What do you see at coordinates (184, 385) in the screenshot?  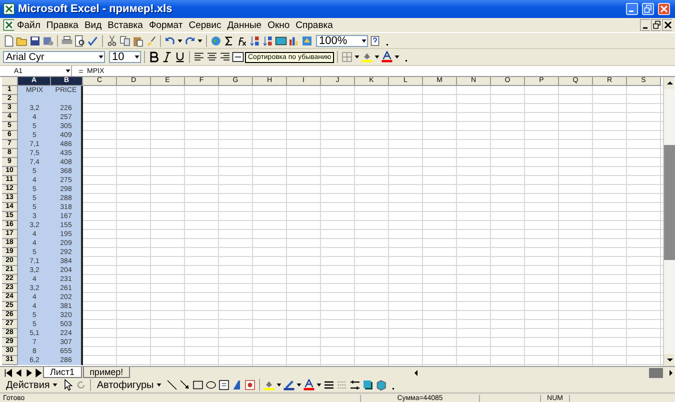 I see `arrow-icon` at bounding box center [184, 385].